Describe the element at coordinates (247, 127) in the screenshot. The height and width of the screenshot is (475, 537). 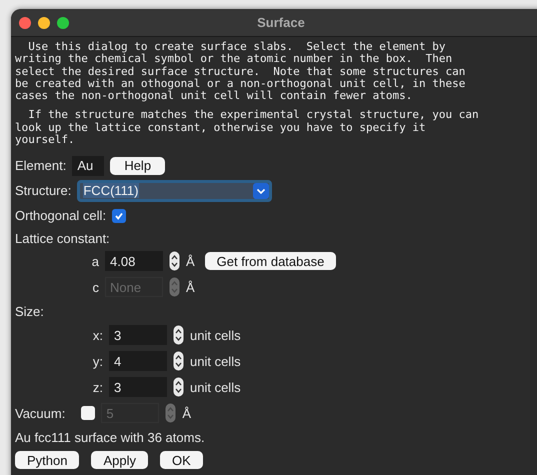
I see `intro-paragraph: If the structure matches the experimental crystal structure, you can look up the lattice constant, otherwise you have to specify it yourself.` at that location.